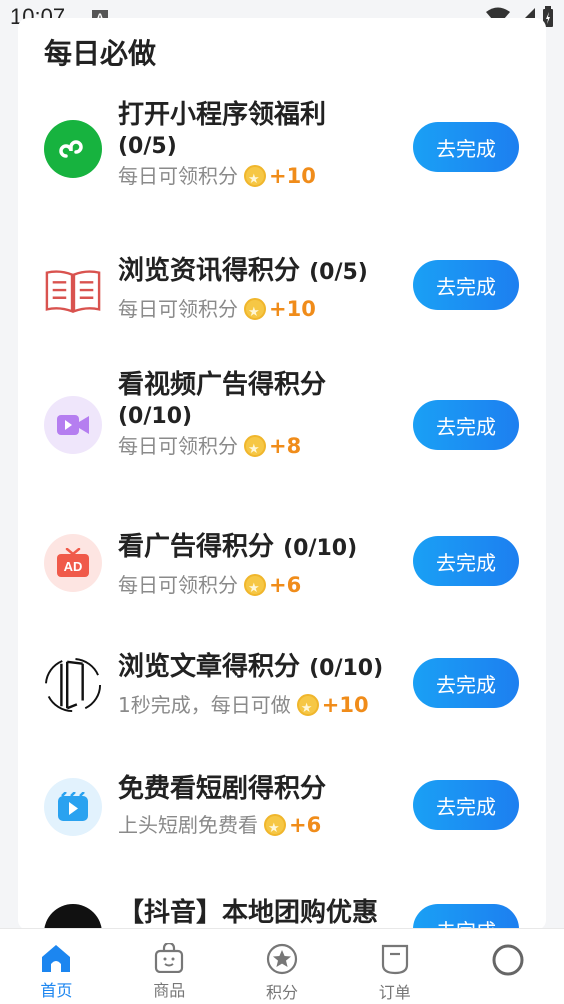  I want to click on article-icon, so click(73, 685).